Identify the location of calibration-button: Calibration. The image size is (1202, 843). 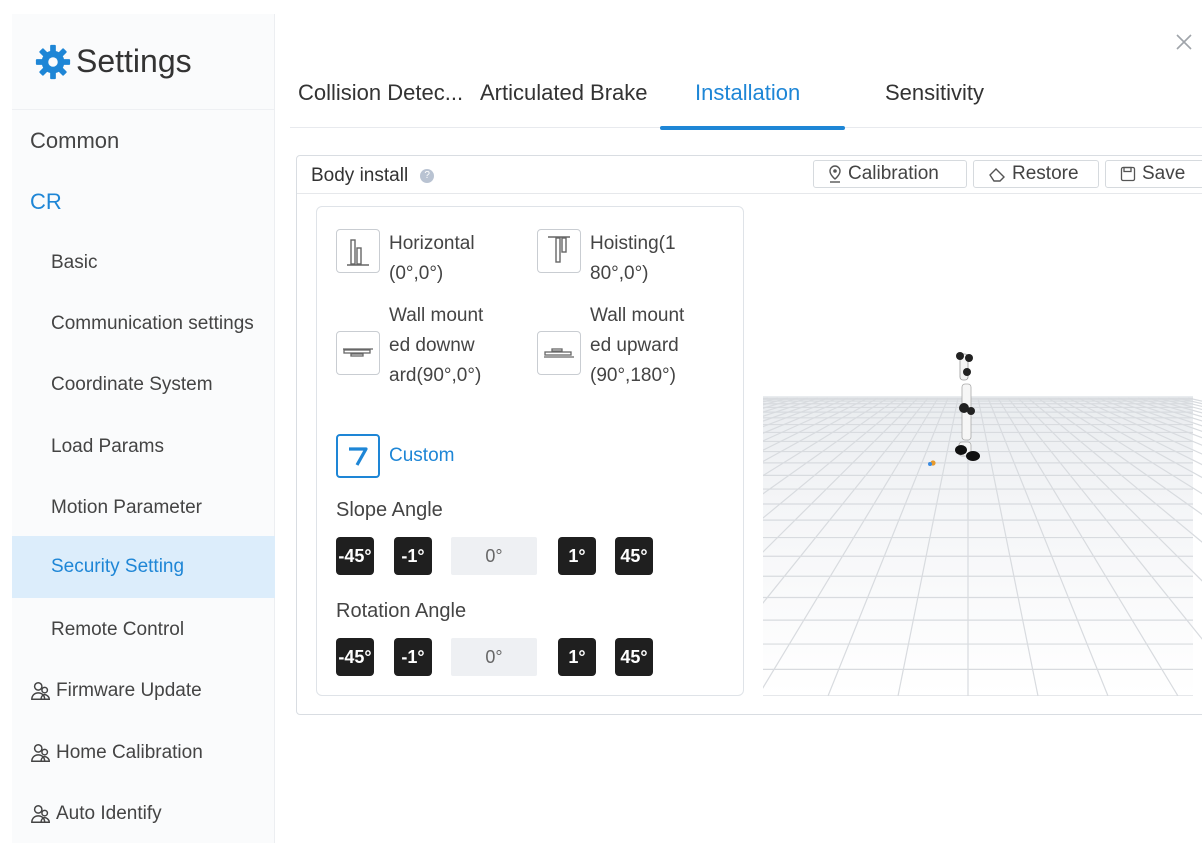
(890, 174).